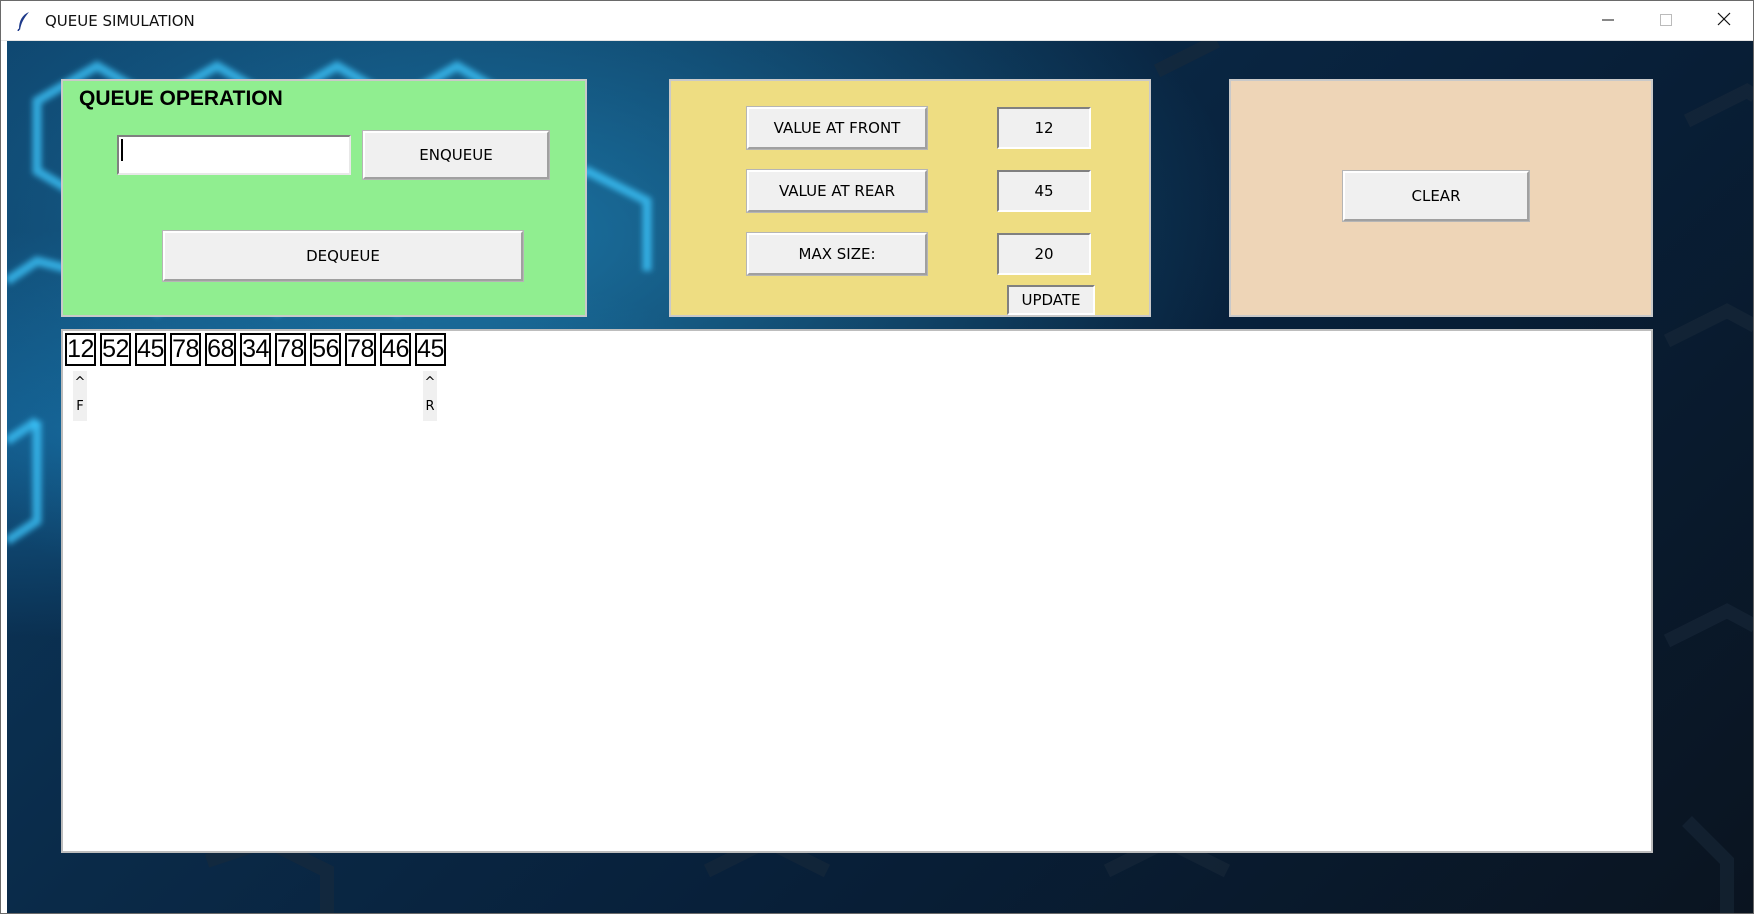  I want to click on queue-cell: 12, so click(80, 349).